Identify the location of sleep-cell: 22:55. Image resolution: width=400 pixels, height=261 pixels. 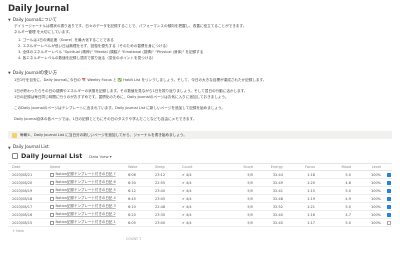
(168, 183).